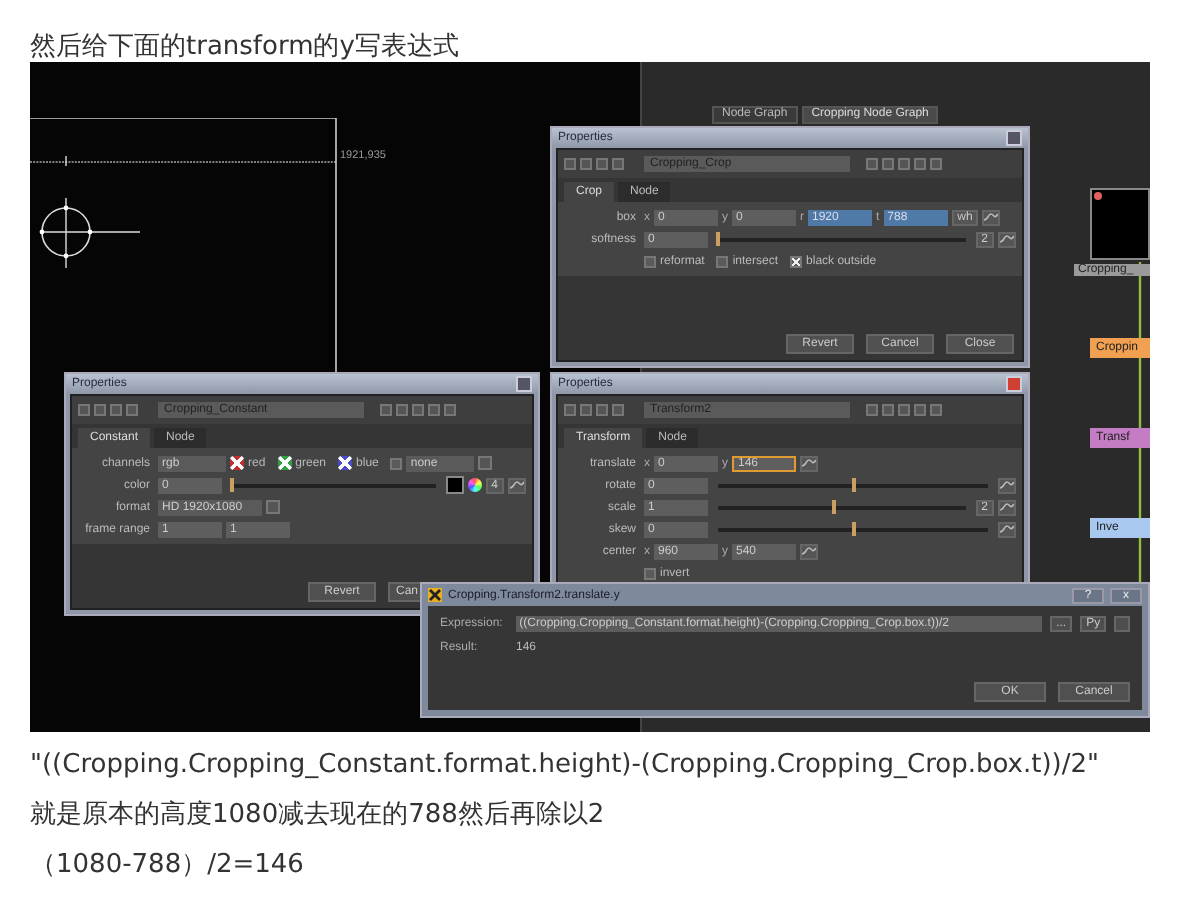 The width and height of the screenshot is (1178, 918). I want to click on color-wheel-icon, so click(474, 485).